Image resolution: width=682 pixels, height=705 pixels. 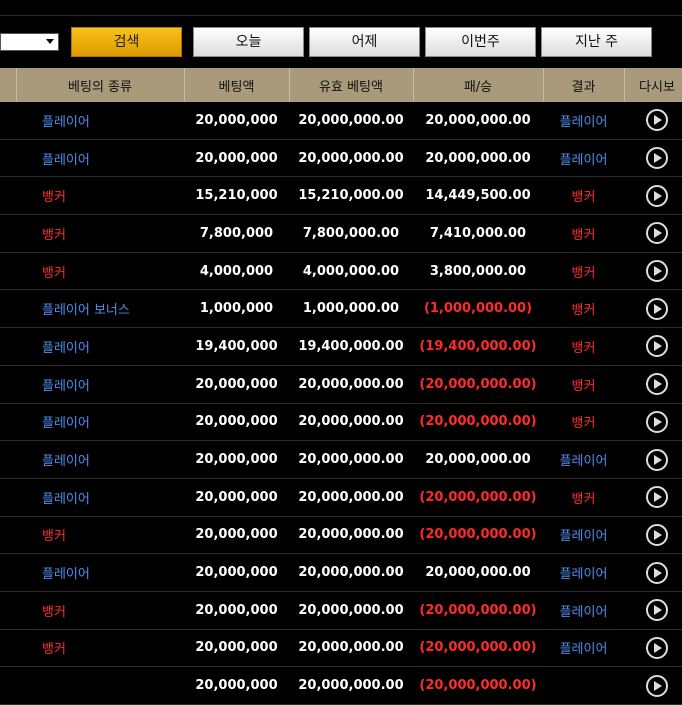 I want to click on search-button: 검색, so click(x=126, y=42).